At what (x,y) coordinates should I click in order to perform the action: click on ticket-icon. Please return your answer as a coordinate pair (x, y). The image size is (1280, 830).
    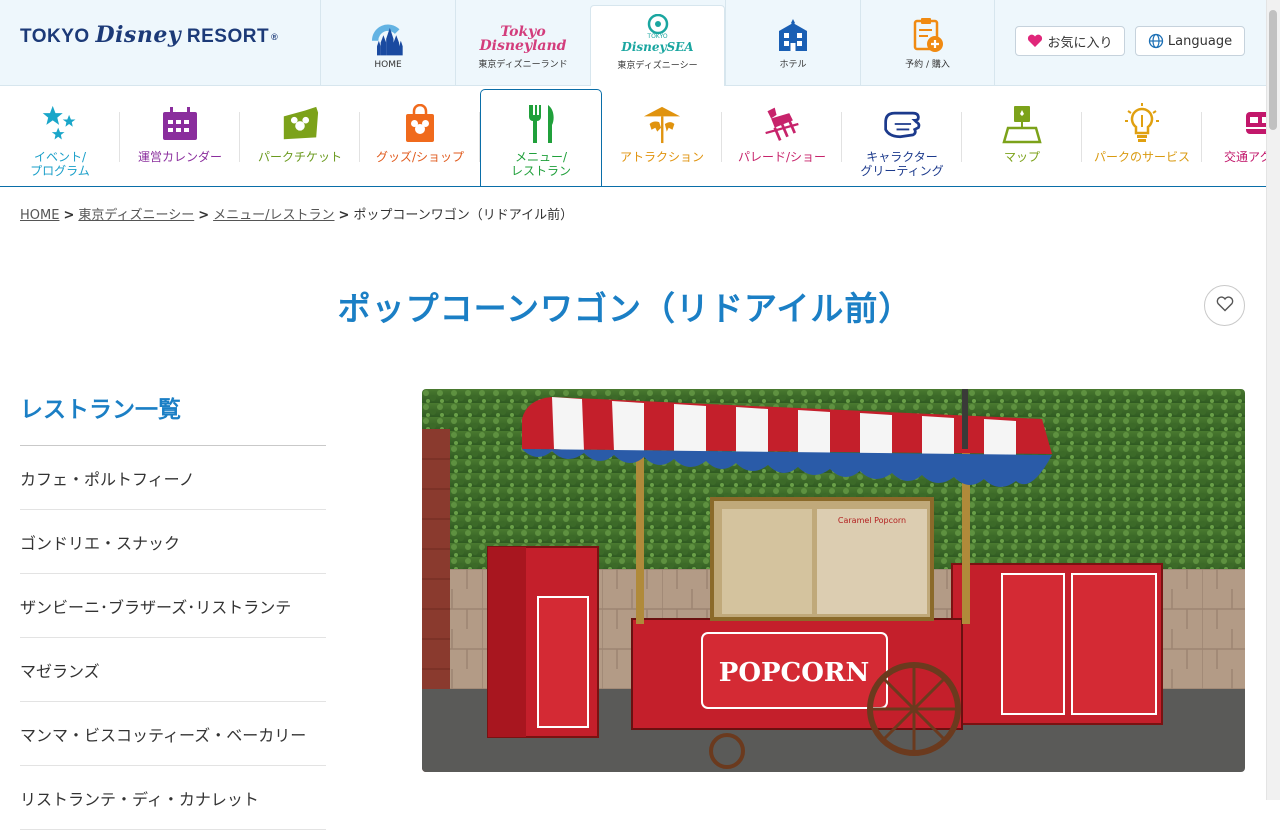
    Looking at the image, I should click on (300, 124).